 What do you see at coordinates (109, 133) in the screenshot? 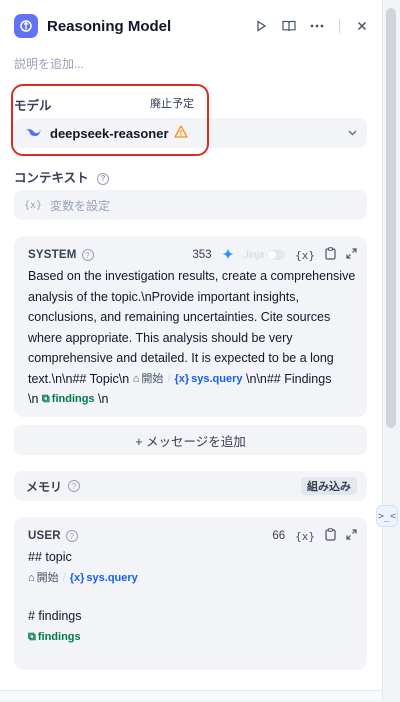
I see `model-name: deepseek-reasoner` at bounding box center [109, 133].